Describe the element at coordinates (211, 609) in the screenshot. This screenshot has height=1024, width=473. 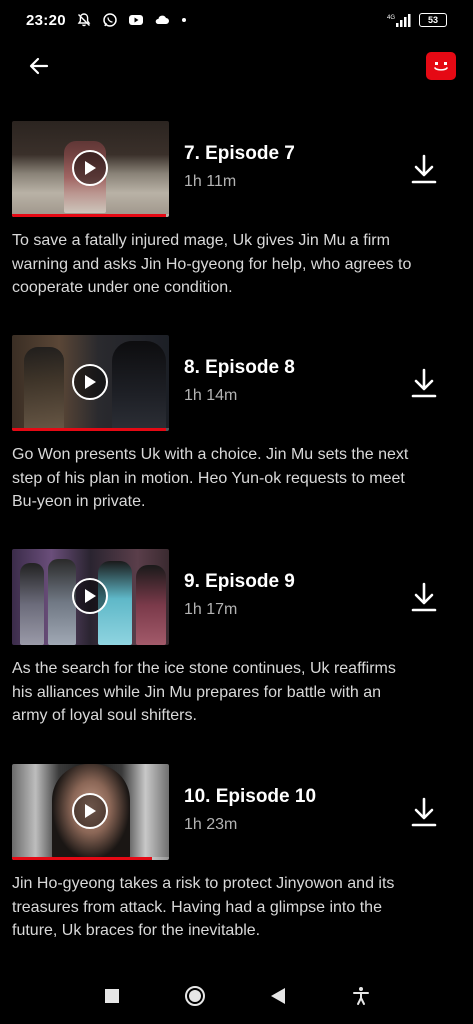
I see `episode-duration: 1h 17m` at that location.